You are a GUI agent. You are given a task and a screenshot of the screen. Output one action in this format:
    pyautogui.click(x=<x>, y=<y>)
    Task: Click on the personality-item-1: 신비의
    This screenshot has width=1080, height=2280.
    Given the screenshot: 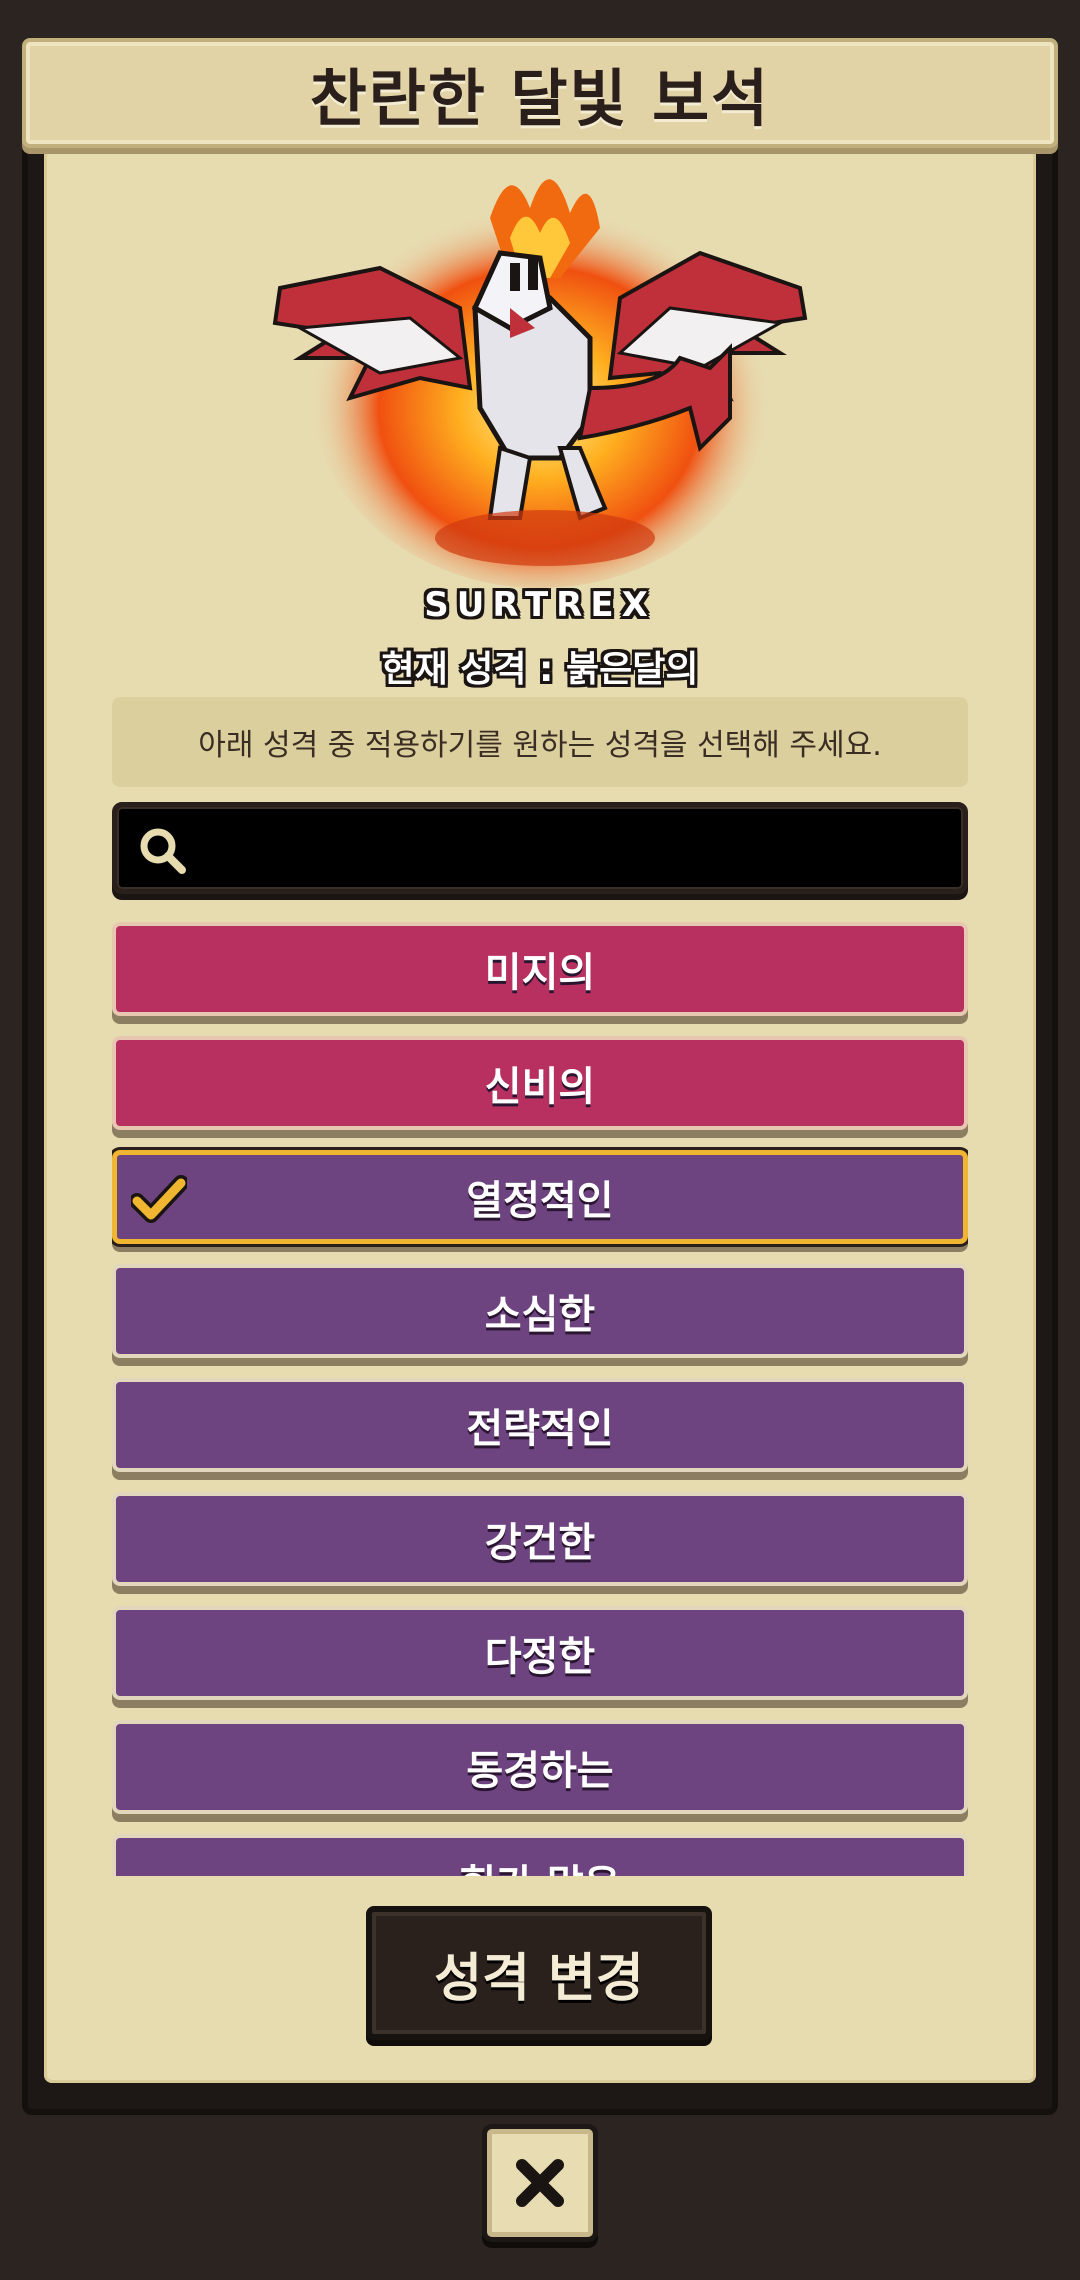 What is the action you would take?
    pyautogui.click(x=540, y=1083)
    